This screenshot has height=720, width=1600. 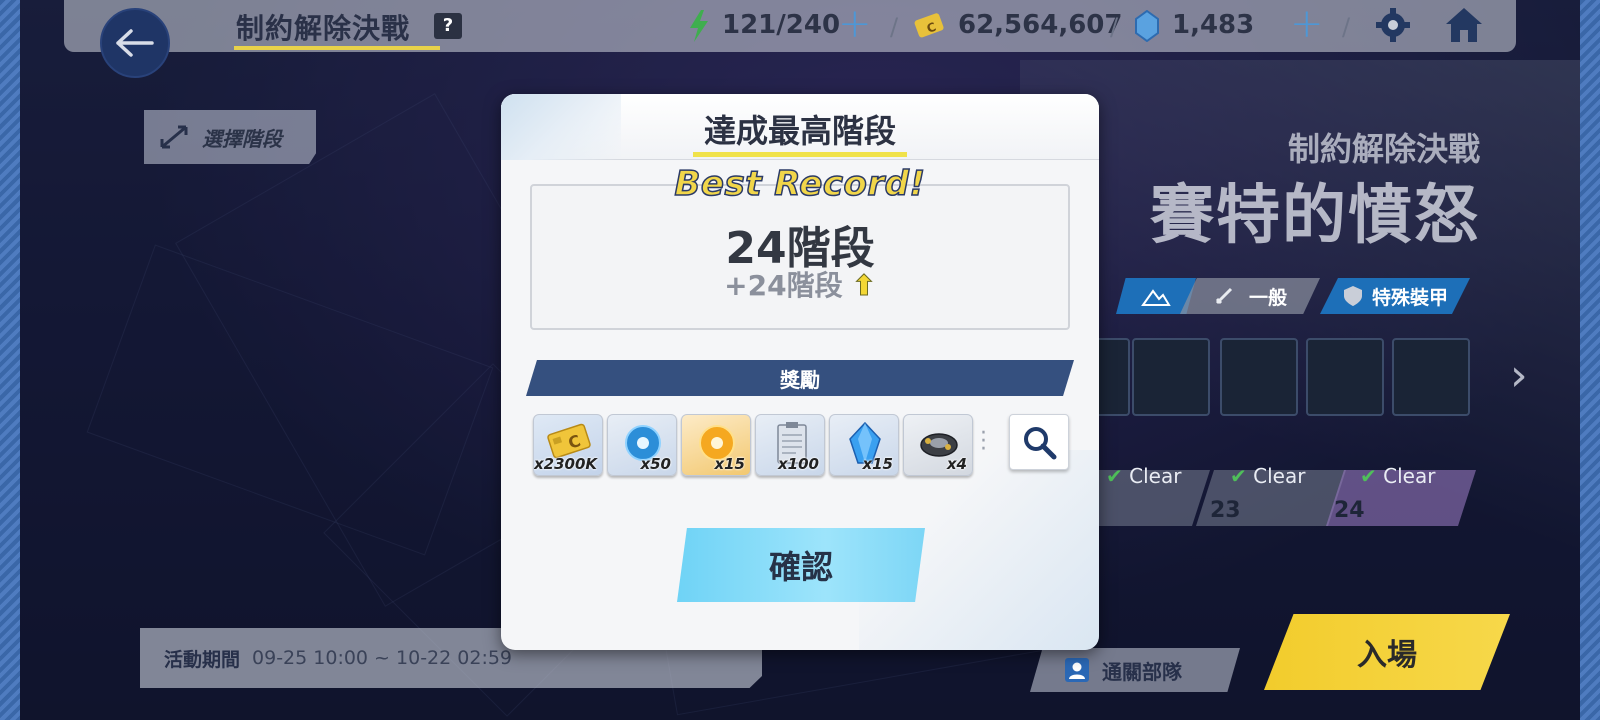 I want to click on confirm-button: 確認, so click(x=801, y=565).